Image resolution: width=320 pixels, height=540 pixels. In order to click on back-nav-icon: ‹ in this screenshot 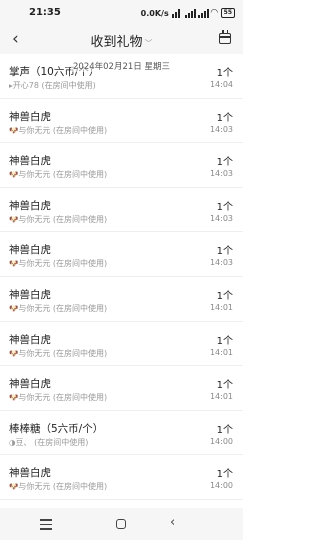, I will do `click(172, 522)`.